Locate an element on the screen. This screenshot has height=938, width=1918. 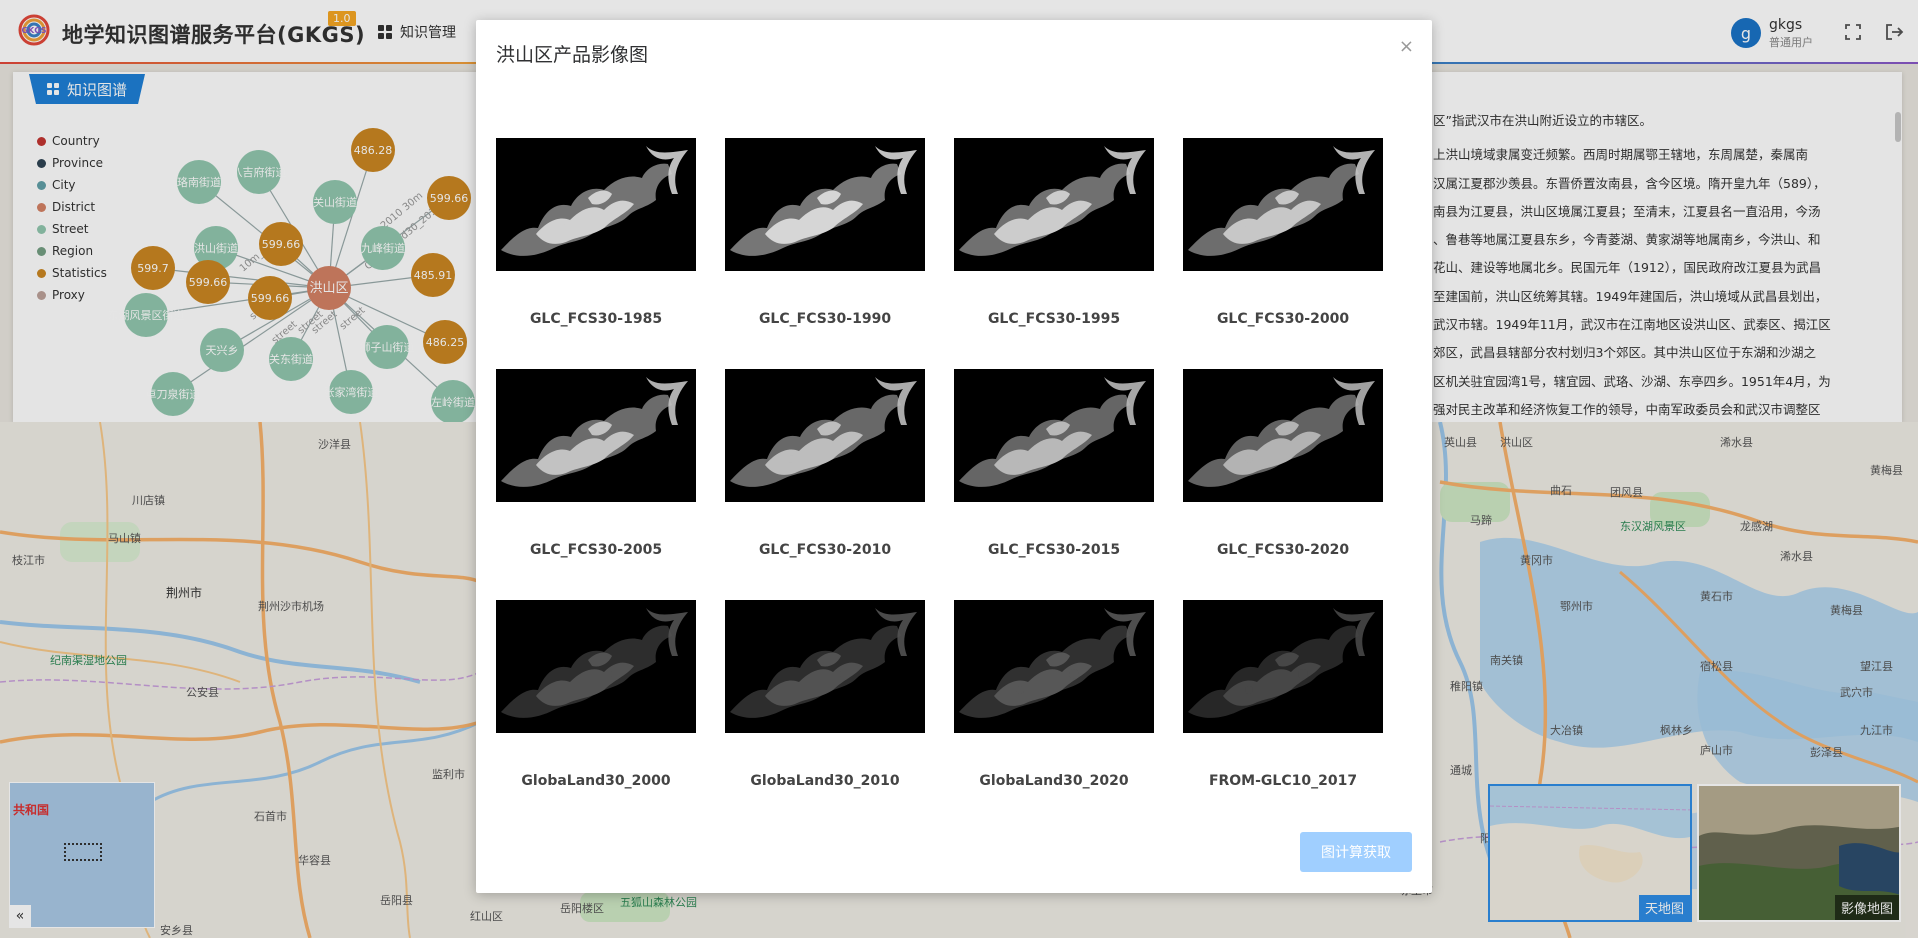
product-image-card: GLC_FCS30-2005 is located at coordinates (596, 484).